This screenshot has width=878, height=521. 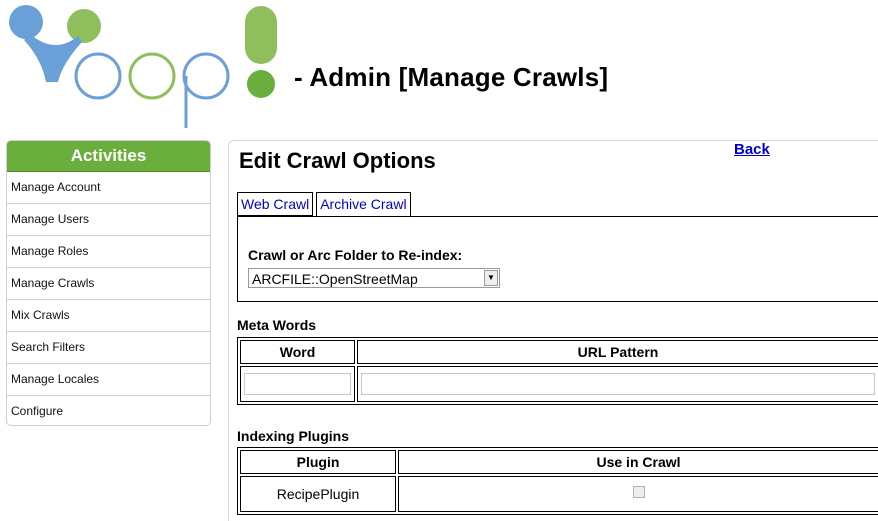 What do you see at coordinates (617, 352) in the screenshot?
I see `column-header-url-pattern: URL Pattern` at bounding box center [617, 352].